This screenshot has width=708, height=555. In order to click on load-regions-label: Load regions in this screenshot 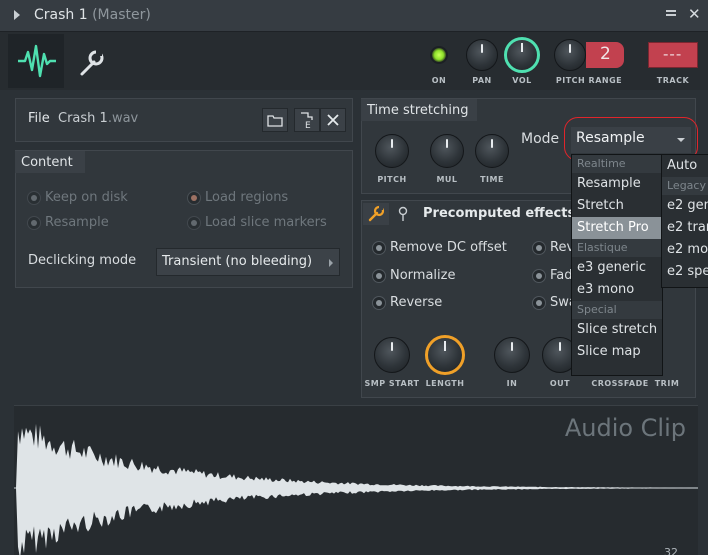, I will do `click(247, 197)`.